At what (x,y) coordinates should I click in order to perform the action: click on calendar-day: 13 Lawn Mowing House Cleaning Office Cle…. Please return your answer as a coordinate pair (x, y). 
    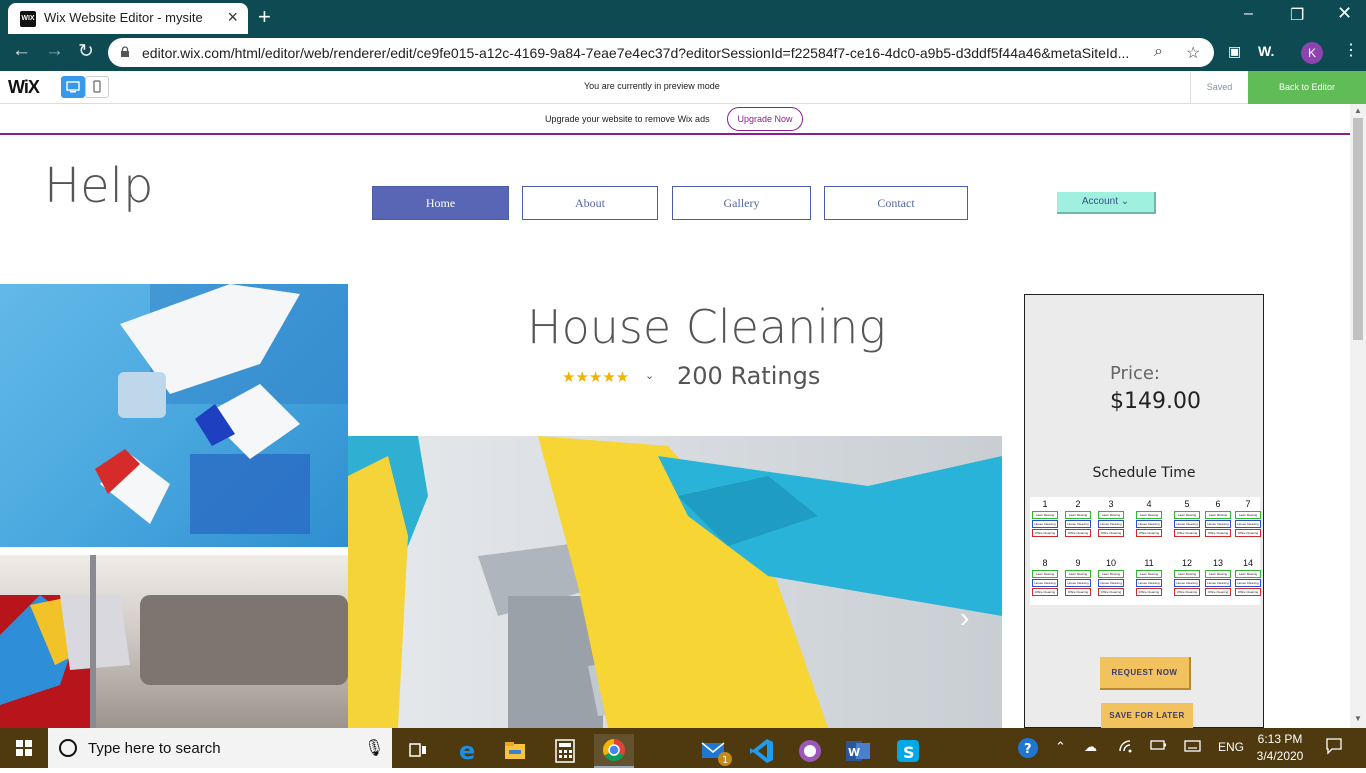
    Looking at the image, I should click on (1218, 576).